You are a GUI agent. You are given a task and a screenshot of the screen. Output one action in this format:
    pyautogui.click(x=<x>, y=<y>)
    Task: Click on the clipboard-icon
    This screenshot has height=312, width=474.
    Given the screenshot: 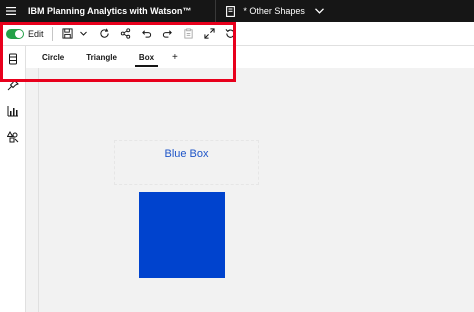 What is the action you would take?
    pyautogui.click(x=188, y=33)
    